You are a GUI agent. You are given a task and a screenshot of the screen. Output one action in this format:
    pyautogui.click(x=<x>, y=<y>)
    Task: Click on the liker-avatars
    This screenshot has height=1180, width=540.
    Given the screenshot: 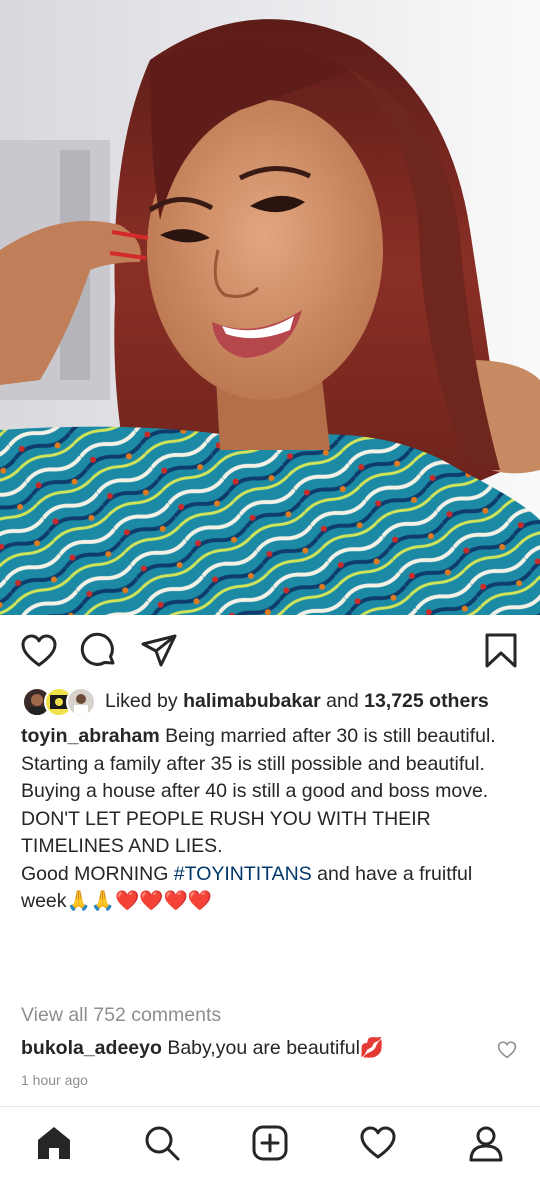 What is the action you would take?
    pyautogui.click(x=60, y=702)
    